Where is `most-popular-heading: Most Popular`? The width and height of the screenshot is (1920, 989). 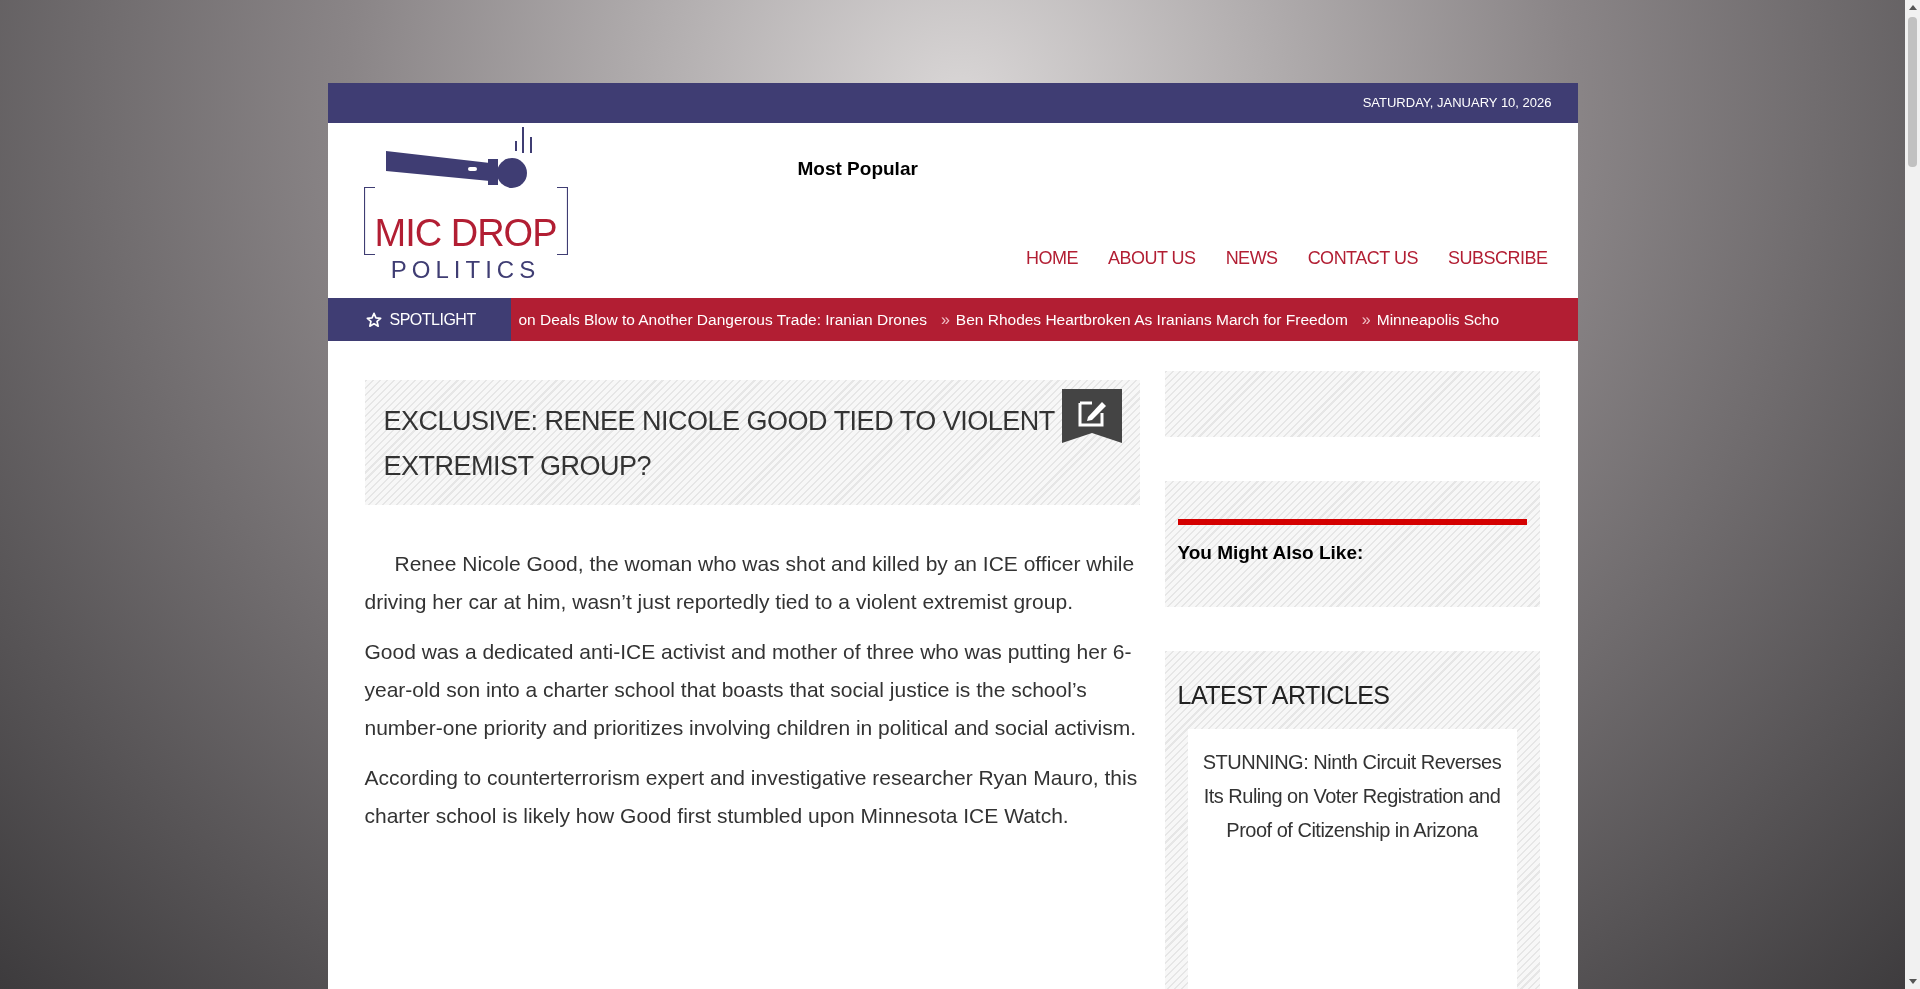 most-popular-heading: Most Popular is located at coordinates (858, 169).